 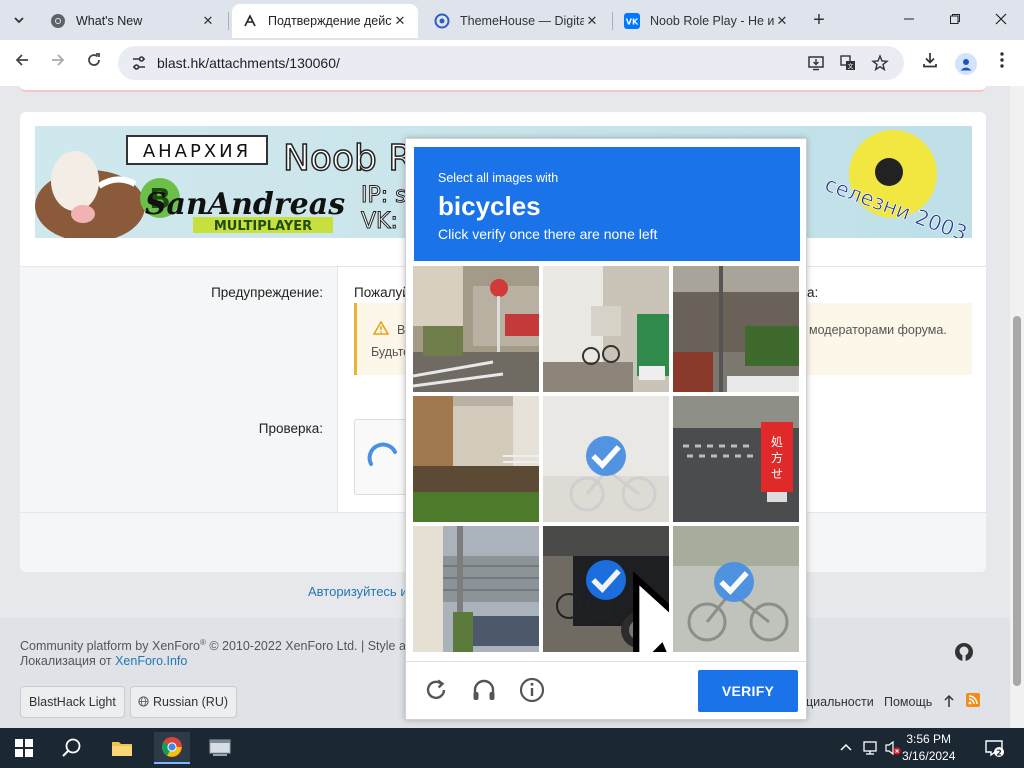 What do you see at coordinates (151, 661) in the screenshot?
I see `xenforo-info-link: XenForo.Info` at bounding box center [151, 661].